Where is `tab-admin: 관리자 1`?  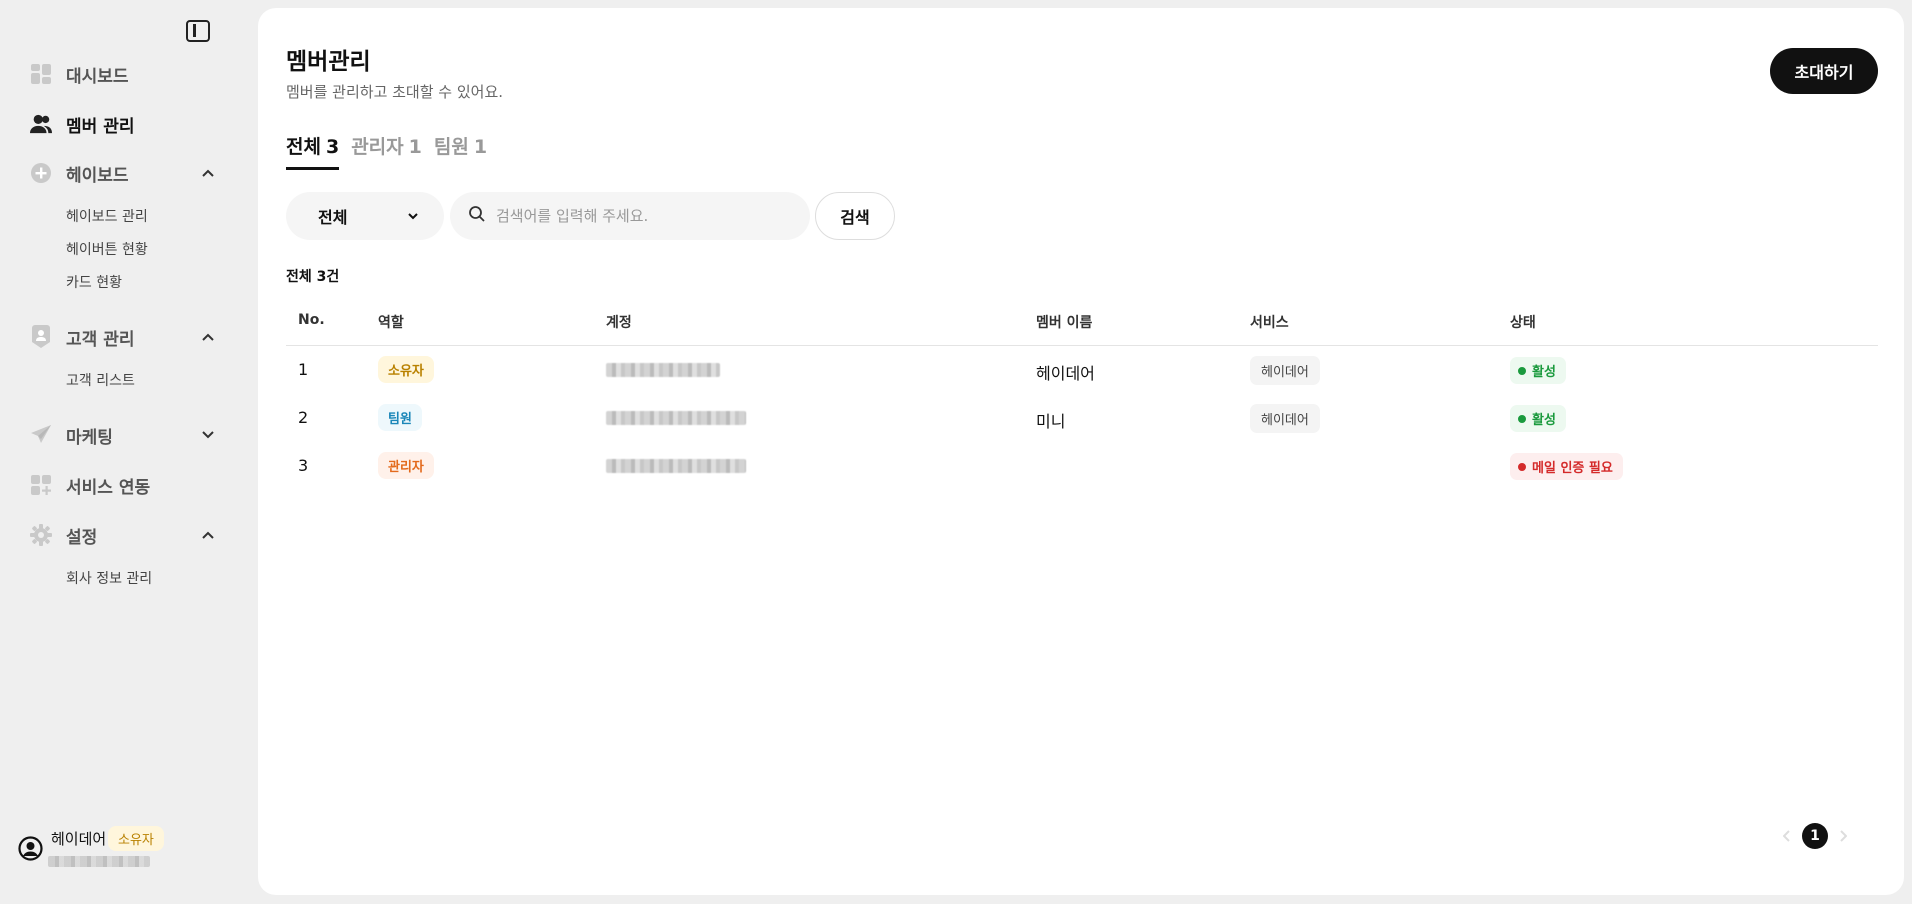 tab-admin: 관리자 1 is located at coordinates (386, 151).